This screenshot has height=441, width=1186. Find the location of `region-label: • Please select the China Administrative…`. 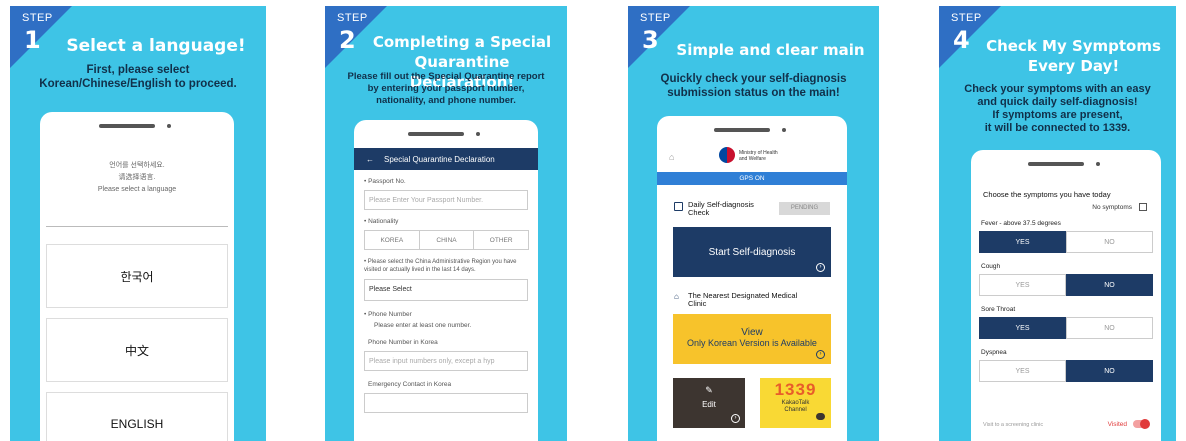

region-label: • Please select the China Administrative… is located at coordinates (440, 266).